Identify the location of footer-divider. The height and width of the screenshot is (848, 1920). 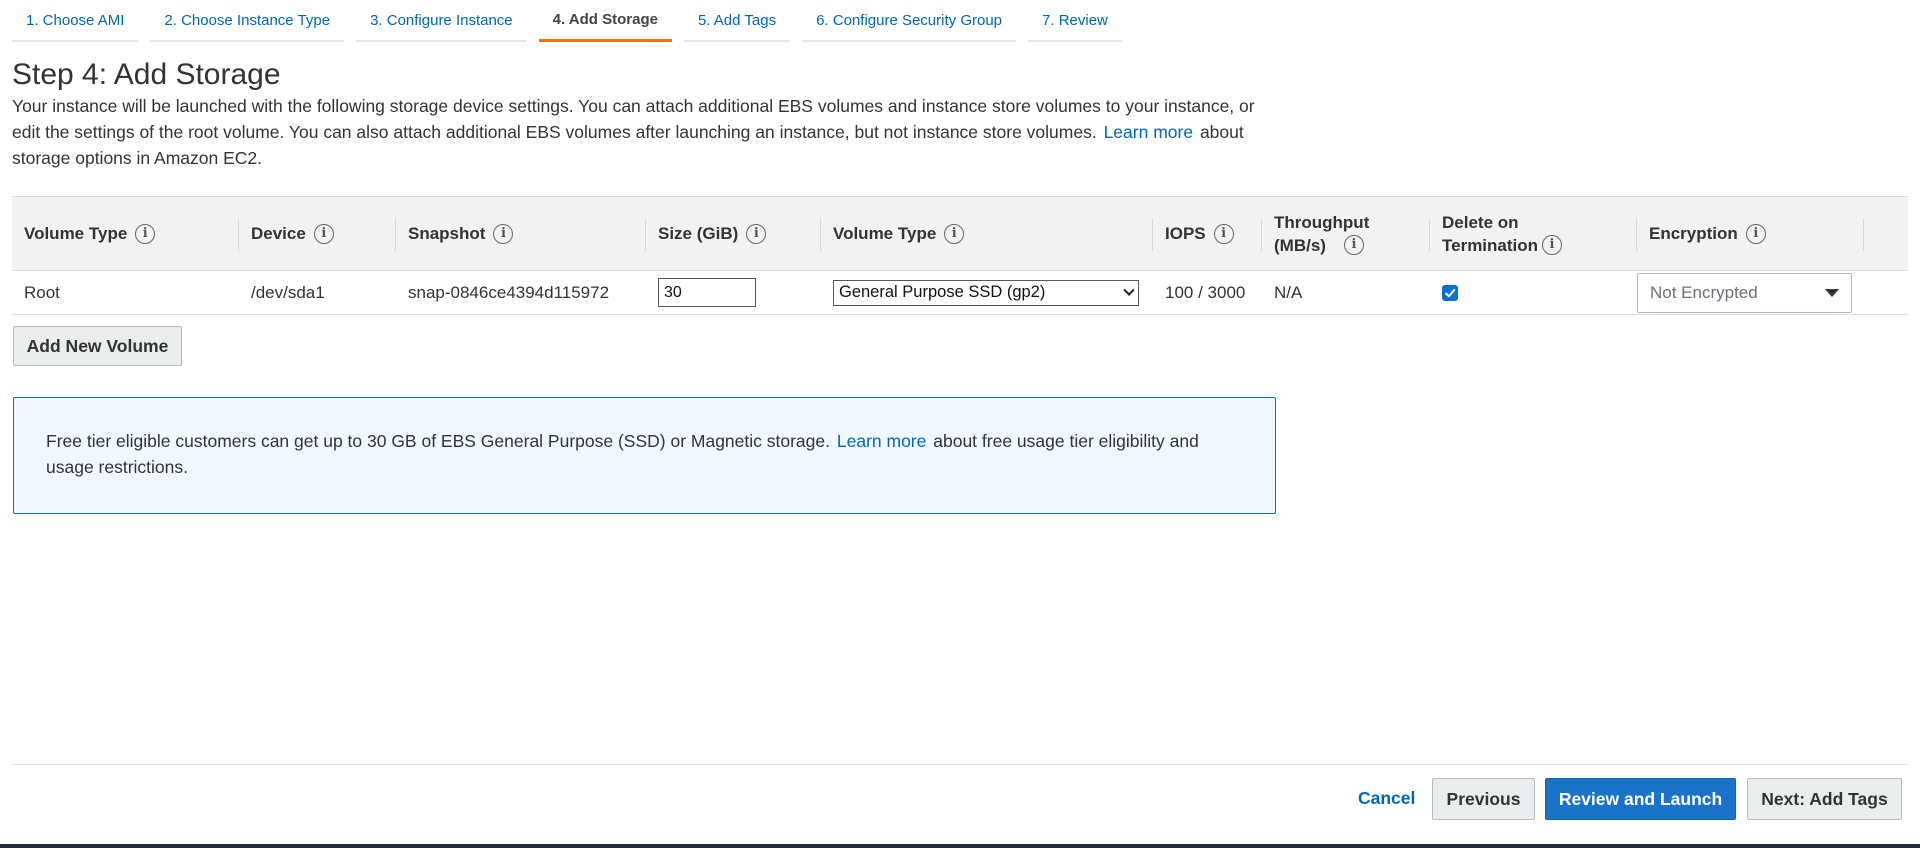
(960, 764).